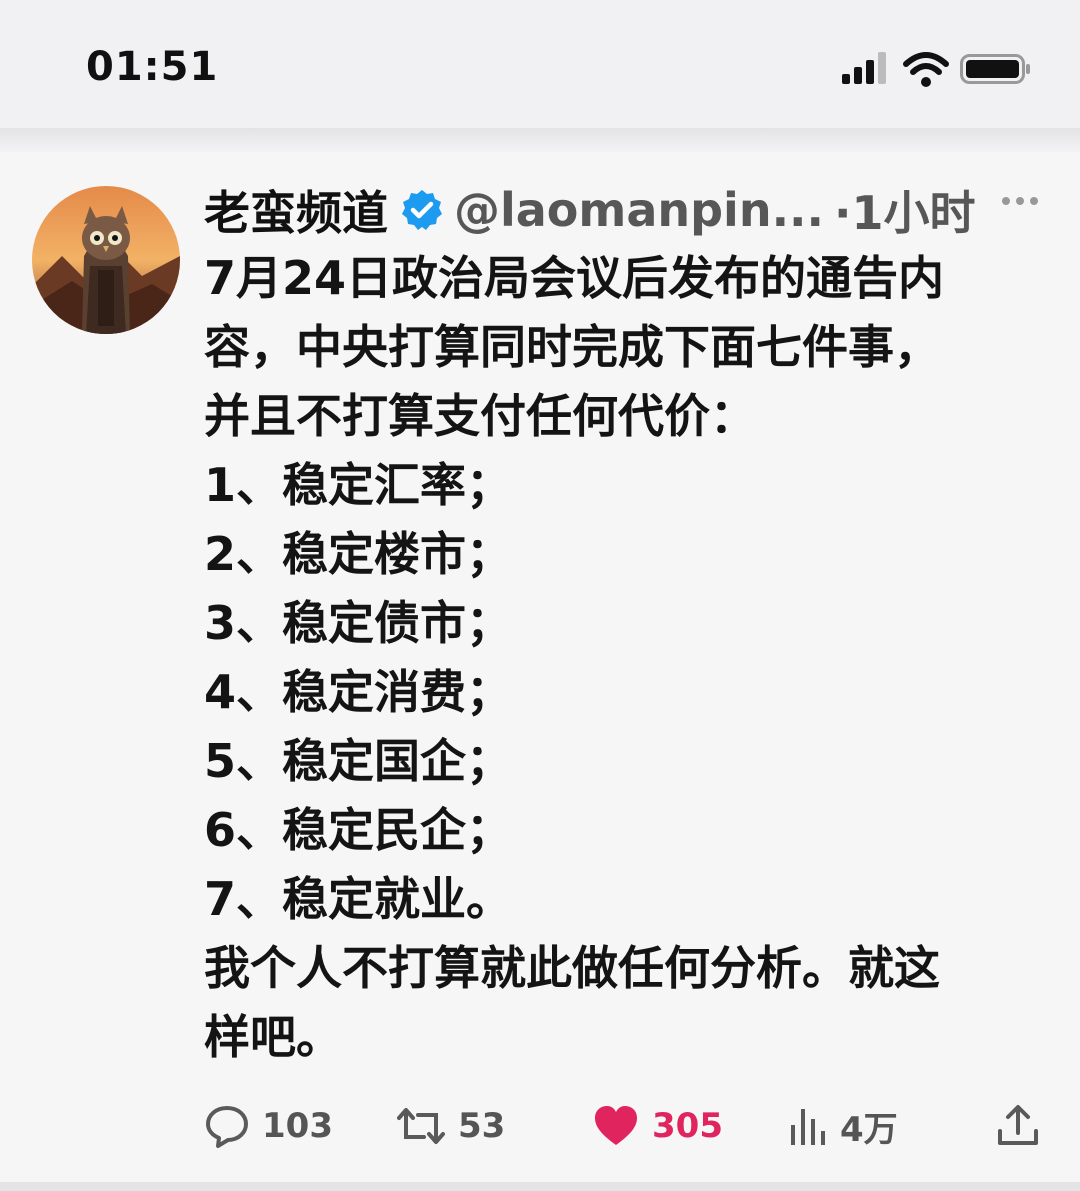 The width and height of the screenshot is (1080, 1191). What do you see at coordinates (572, 968) in the screenshot?
I see `tweet-line: 我个人不打算就此做任何分析。就这` at bounding box center [572, 968].